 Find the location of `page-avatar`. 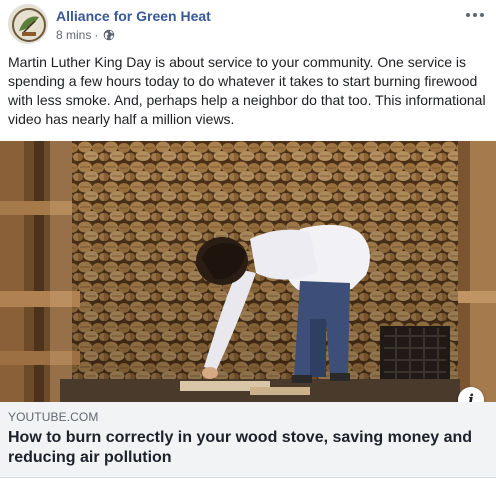

page-avatar is located at coordinates (28, 24).